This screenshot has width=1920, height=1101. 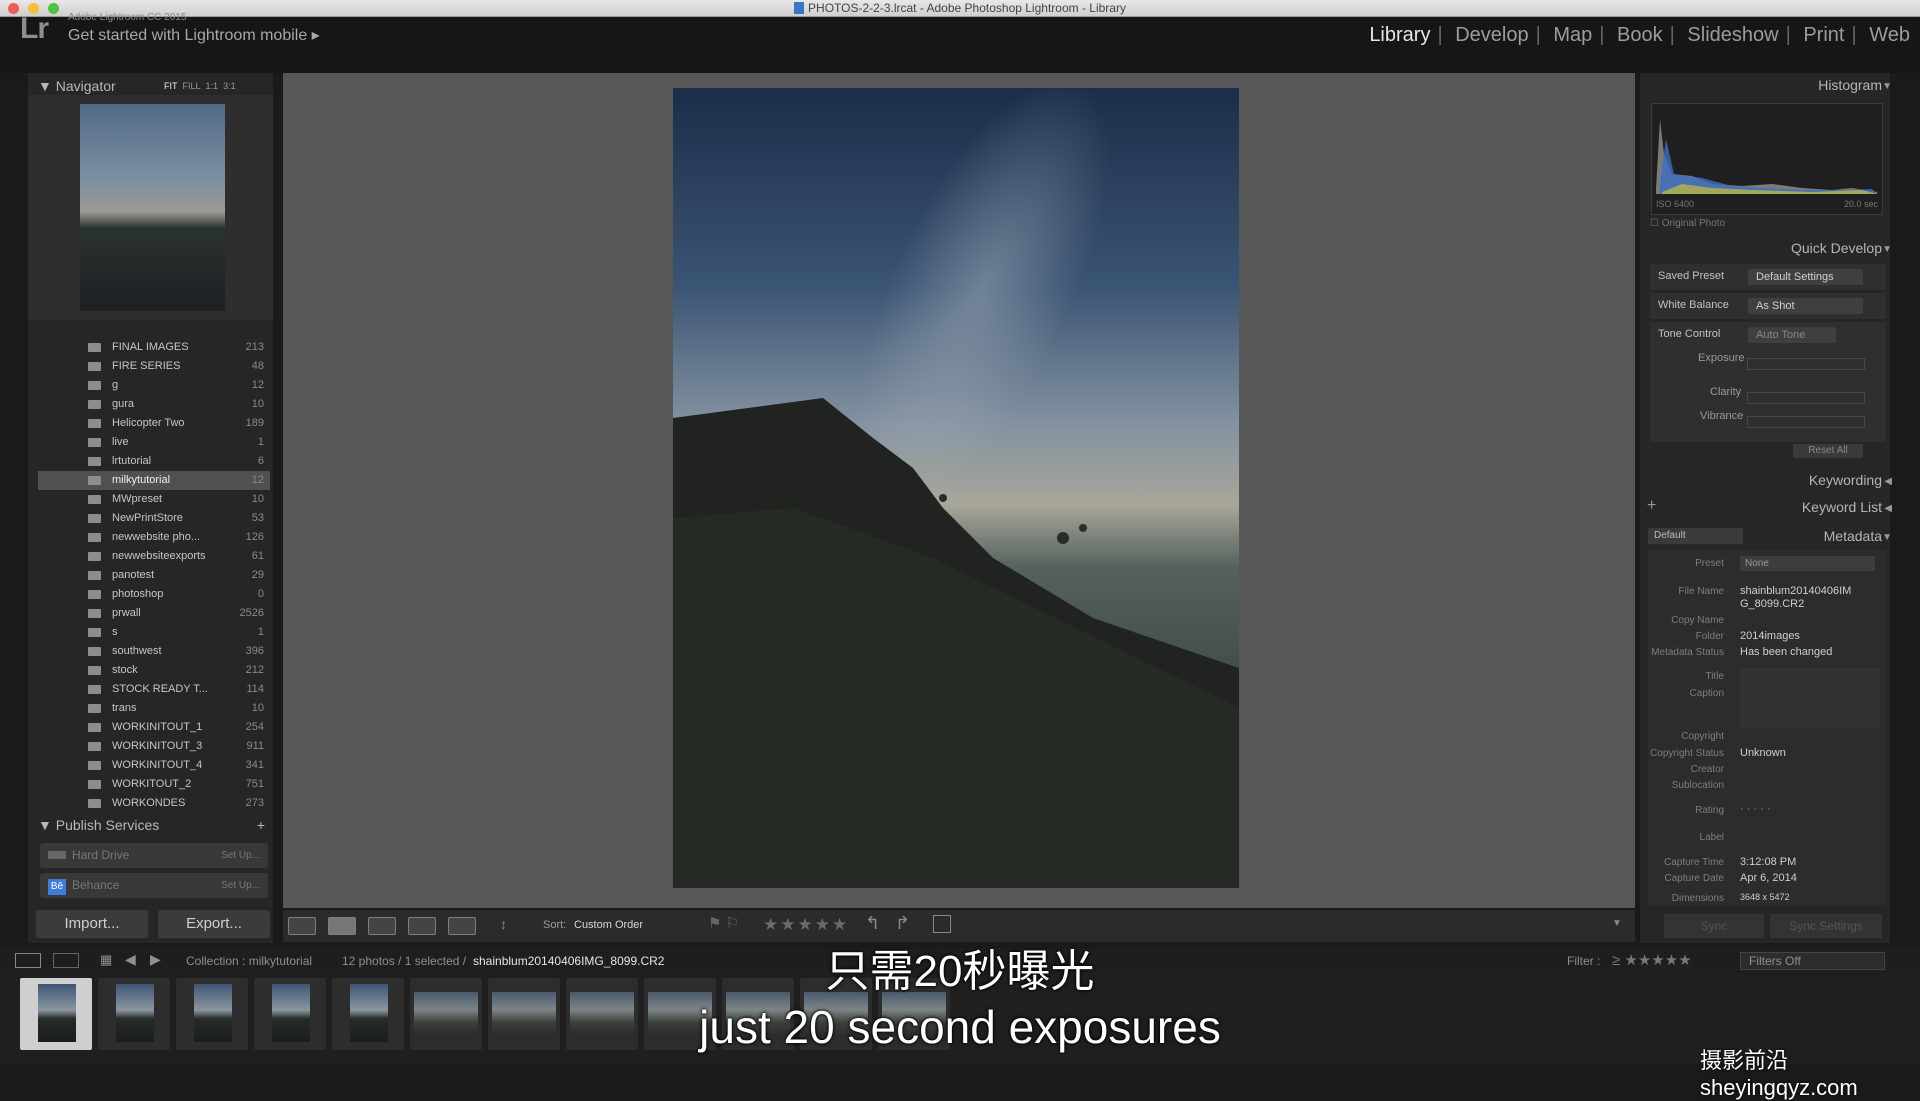 What do you see at coordinates (194, 35) in the screenshot?
I see `mobile-promo-link: Get started with Lightroom mobile ▸` at bounding box center [194, 35].